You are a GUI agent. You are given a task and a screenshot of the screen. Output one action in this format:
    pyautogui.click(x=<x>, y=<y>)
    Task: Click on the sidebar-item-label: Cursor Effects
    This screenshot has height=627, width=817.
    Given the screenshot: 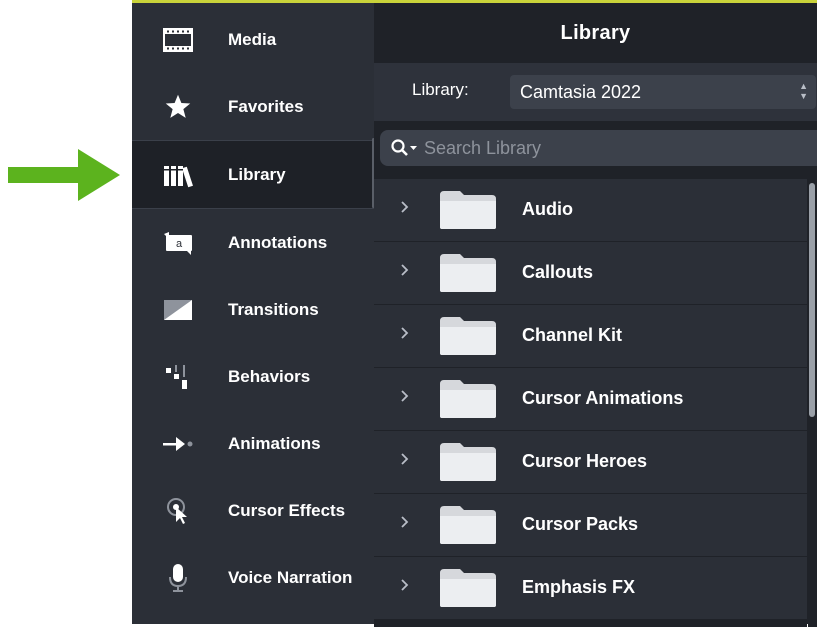 What is the action you would take?
    pyautogui.click(x=287, y=510)
    